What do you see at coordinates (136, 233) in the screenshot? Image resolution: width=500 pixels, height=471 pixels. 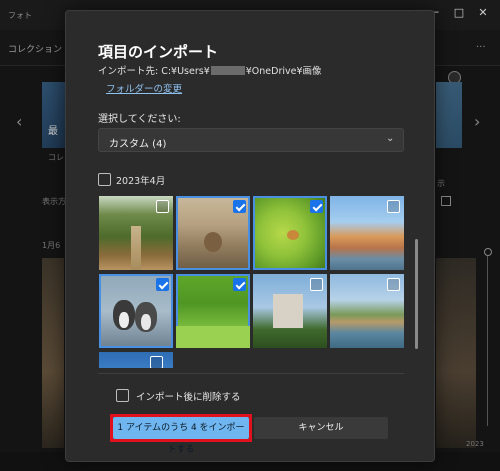 I see `photo-thumbnail-forest` at bounding box center [136, 233].